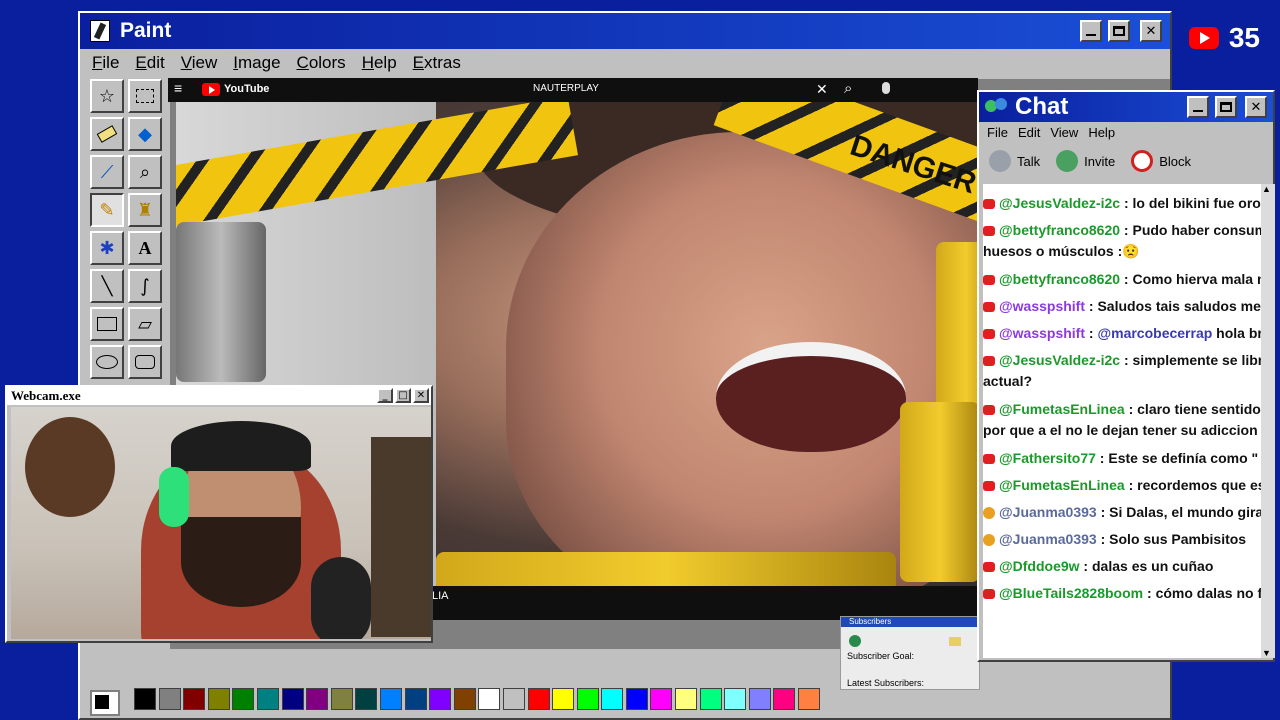 This screenshot has width=1280, height=720. What do you see at coordinates (848, 88) in the screenshot?
I see `search-icon: ⌕` at bounding box center [848, 88].